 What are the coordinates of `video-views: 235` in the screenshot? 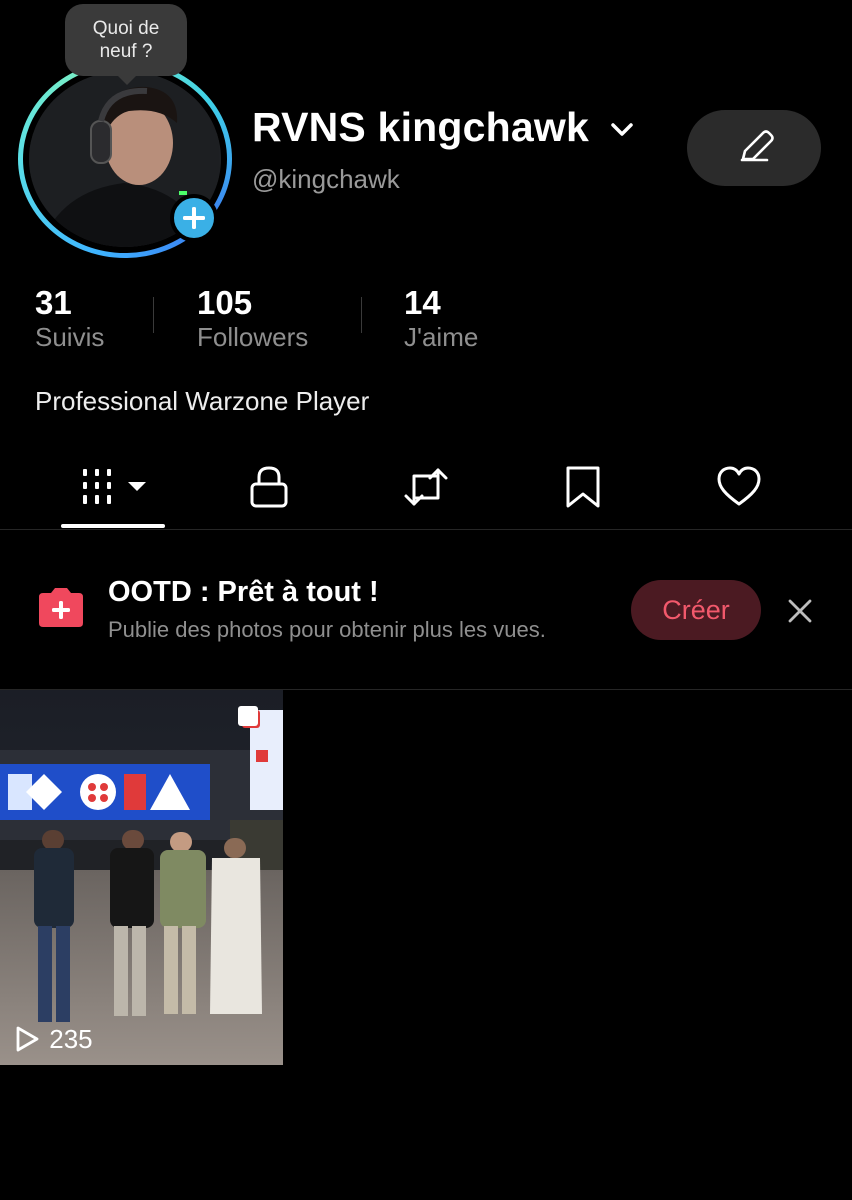 It's located at (53, 1039).